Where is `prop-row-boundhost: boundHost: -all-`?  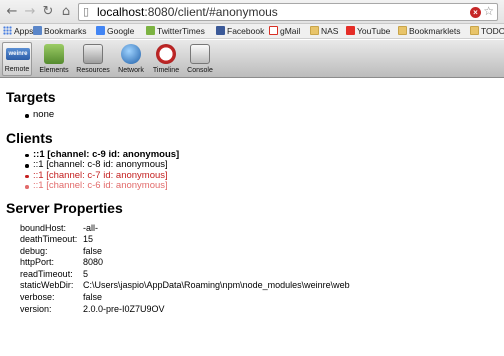
prop-row-boundhost: boundHost: -all- is located at coordinates (59, 227).